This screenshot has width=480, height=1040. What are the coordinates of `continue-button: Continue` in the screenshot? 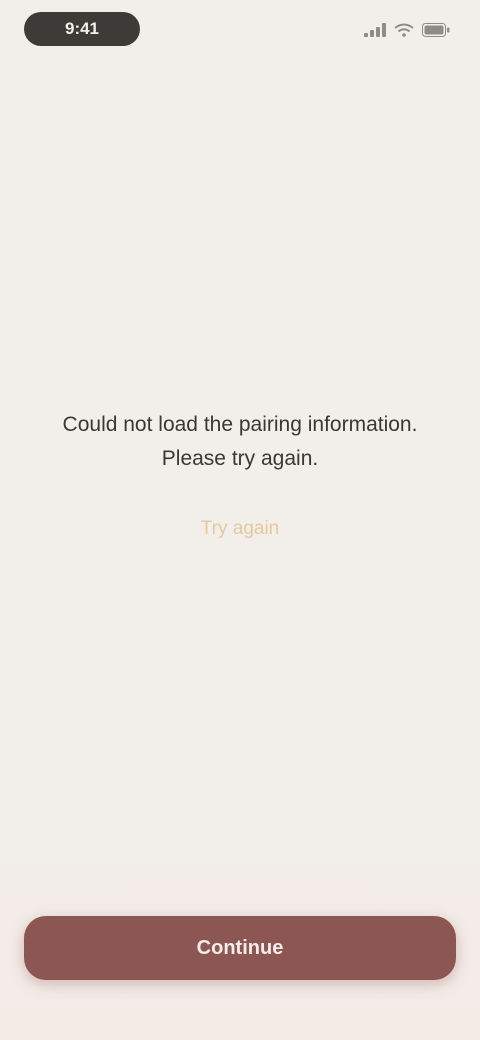 It's located at (240, 948).